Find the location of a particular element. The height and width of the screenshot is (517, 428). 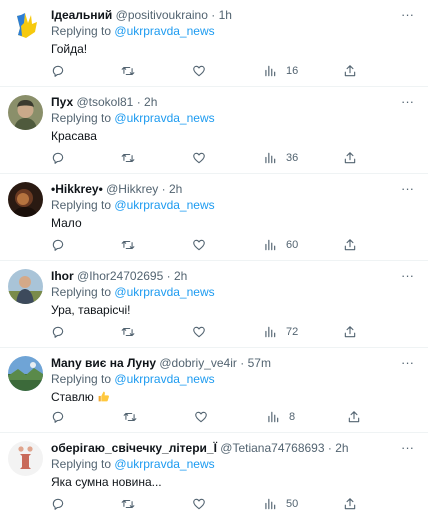

views-button: 8 is located at coordinates (280, 417).